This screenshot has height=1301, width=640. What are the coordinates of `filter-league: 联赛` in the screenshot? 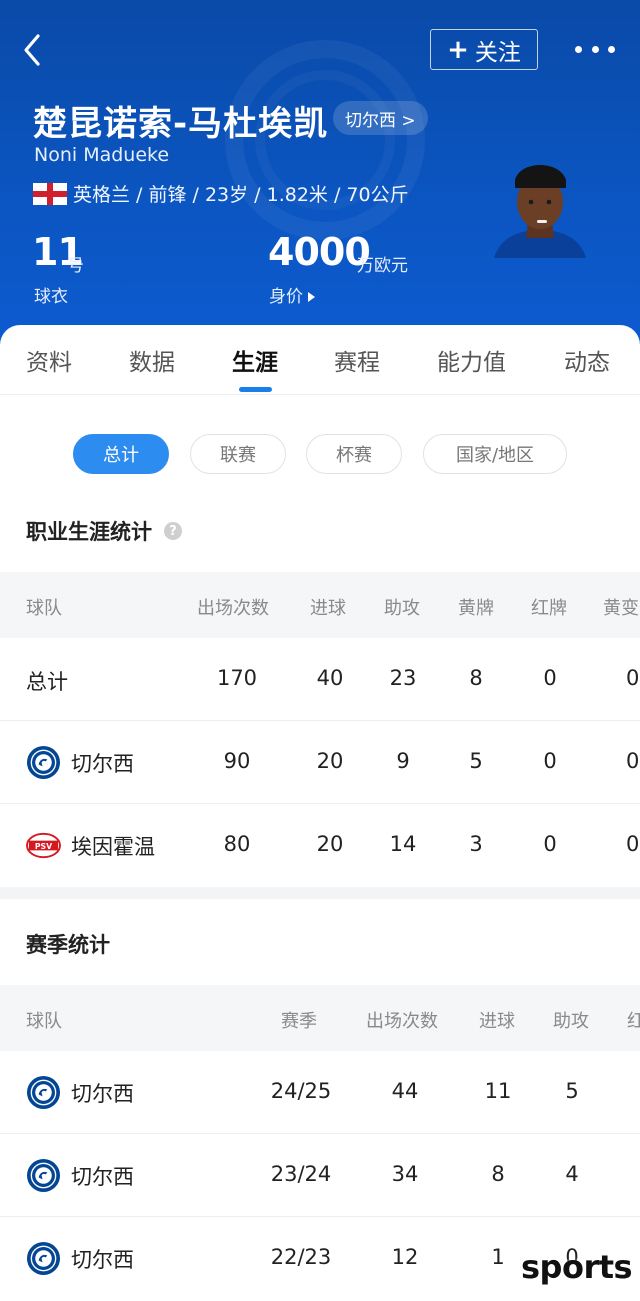 It's located at (238, 454).